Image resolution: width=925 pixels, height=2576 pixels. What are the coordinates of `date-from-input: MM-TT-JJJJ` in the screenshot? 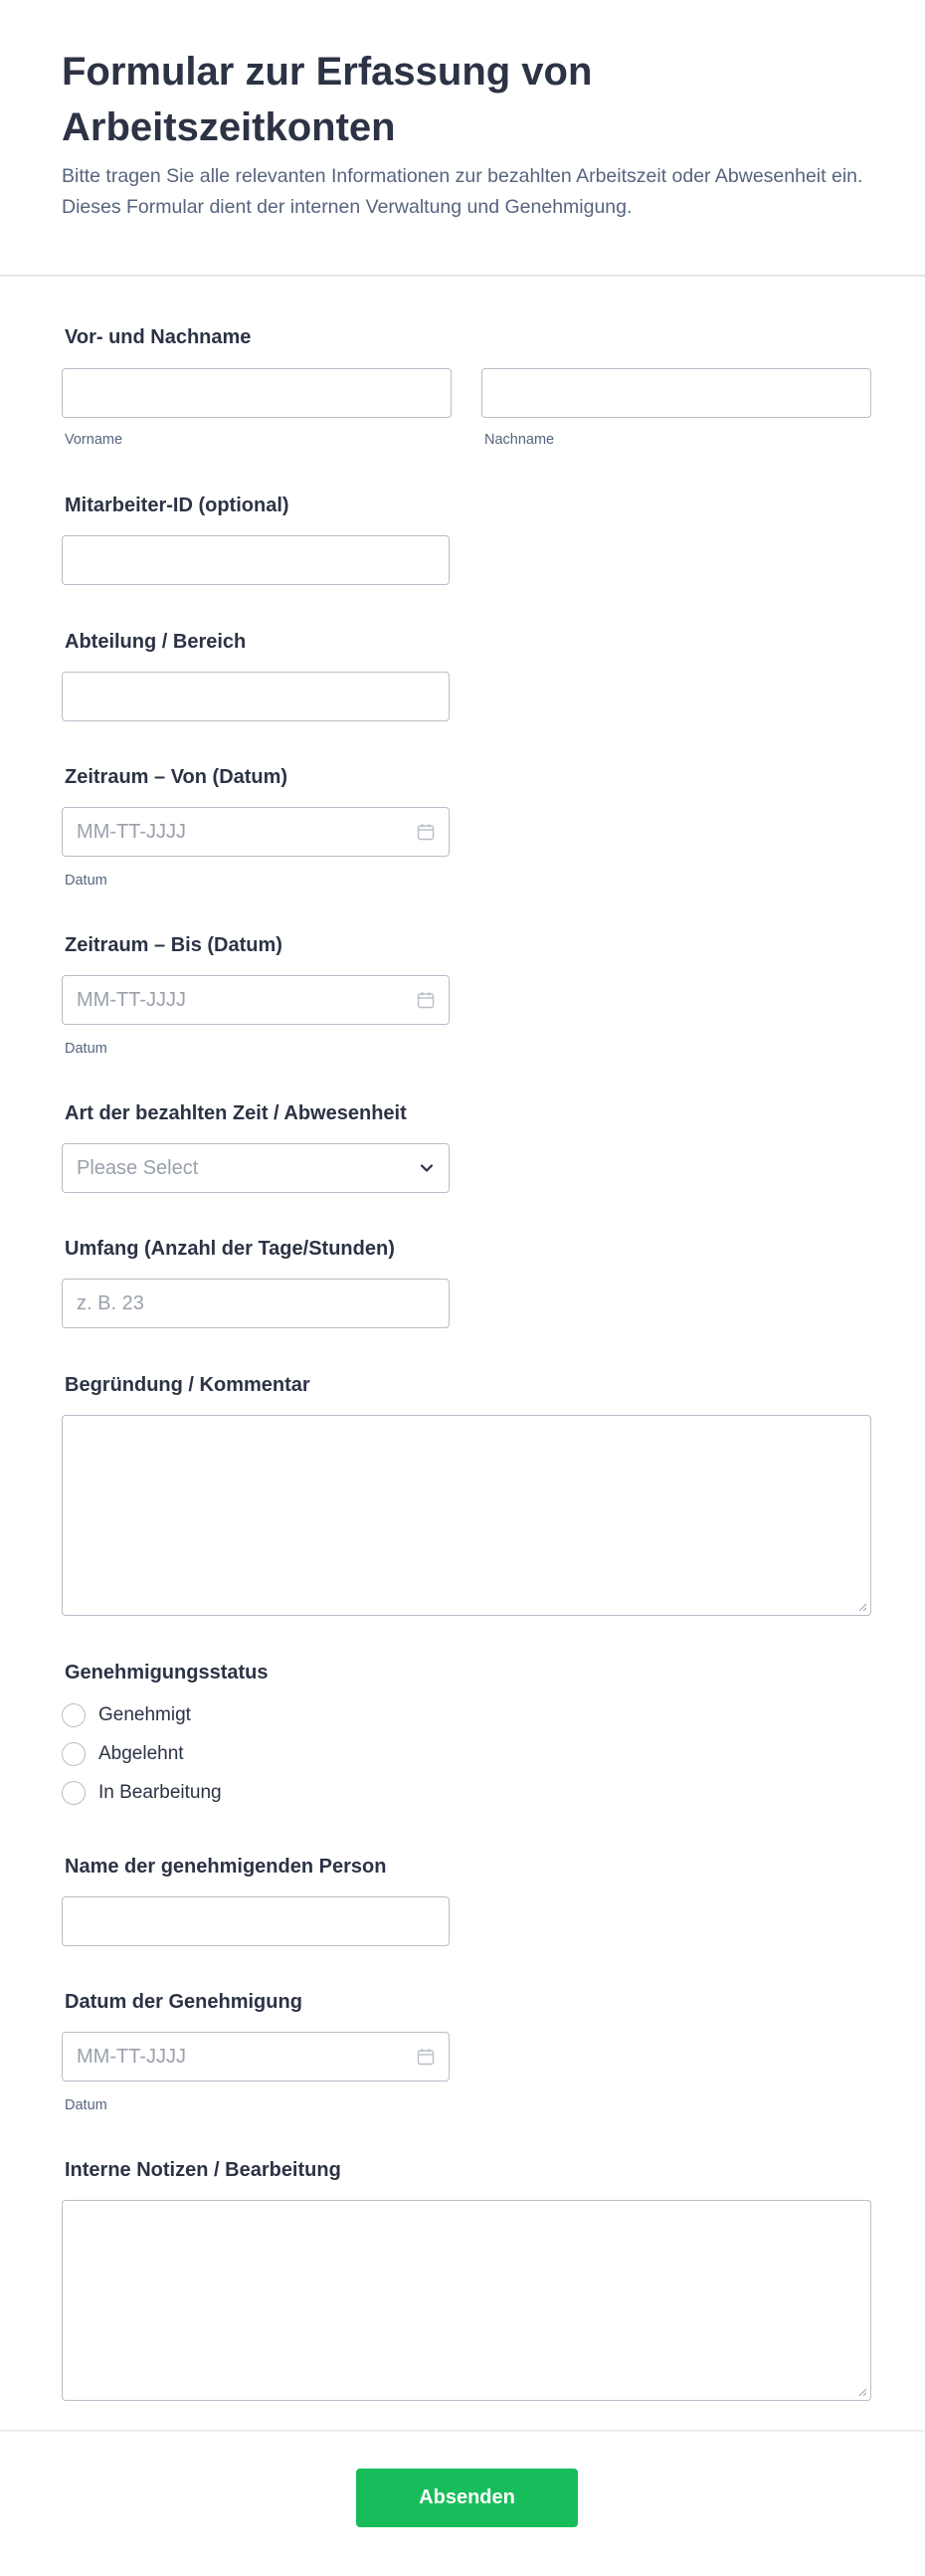 It's located at (256, 832).